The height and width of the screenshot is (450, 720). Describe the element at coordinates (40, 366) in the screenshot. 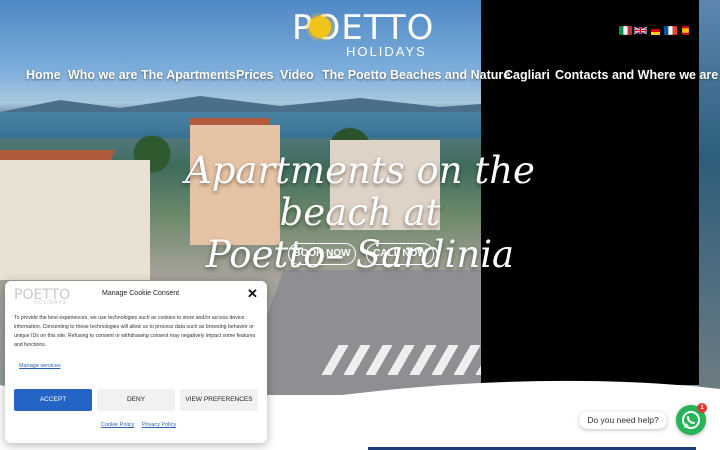

I see `manage-services-link: Manage services` at that location.